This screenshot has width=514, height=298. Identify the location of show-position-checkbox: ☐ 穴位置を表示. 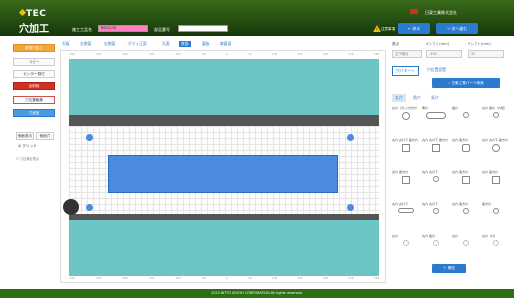
(27, 158).